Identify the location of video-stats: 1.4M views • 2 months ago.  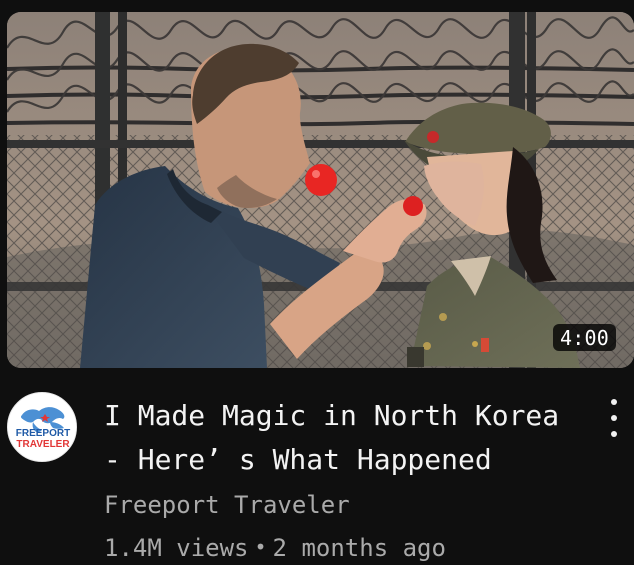
(275, 548).